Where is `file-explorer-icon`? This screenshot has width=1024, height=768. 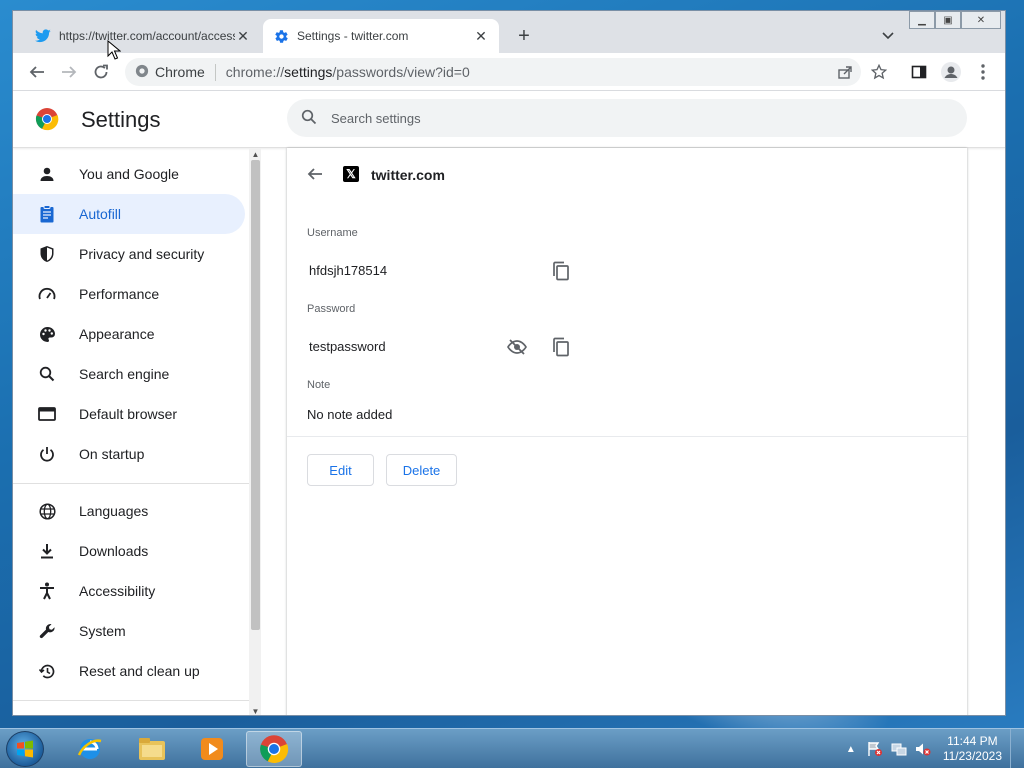
file-explorer-icon is located at coordinates (152, 749).